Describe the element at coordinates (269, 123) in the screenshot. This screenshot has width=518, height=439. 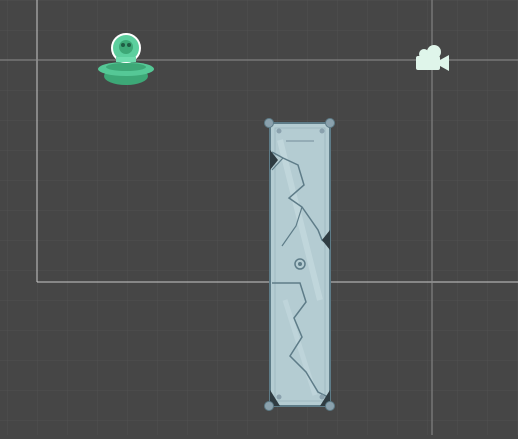
I see `handle-top-left` at that location.